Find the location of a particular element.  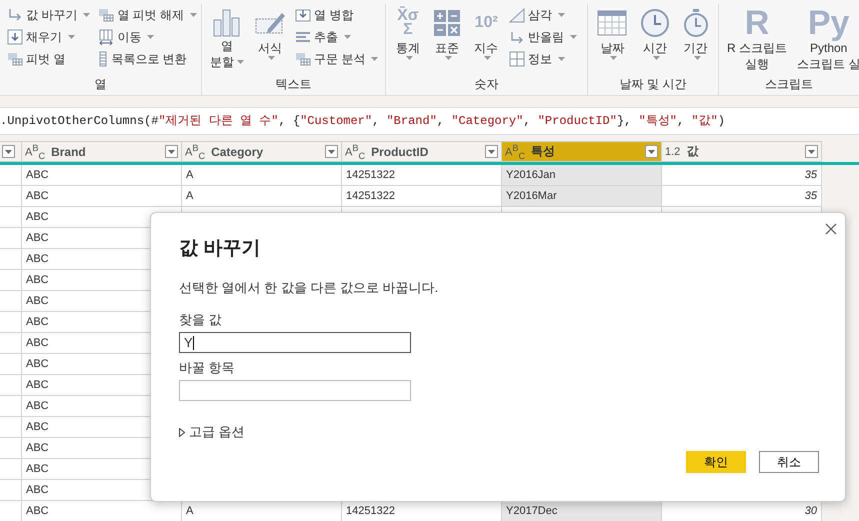

column-header: A$^{B}$$_{C}$ Category is located at coordinates (262, 151).